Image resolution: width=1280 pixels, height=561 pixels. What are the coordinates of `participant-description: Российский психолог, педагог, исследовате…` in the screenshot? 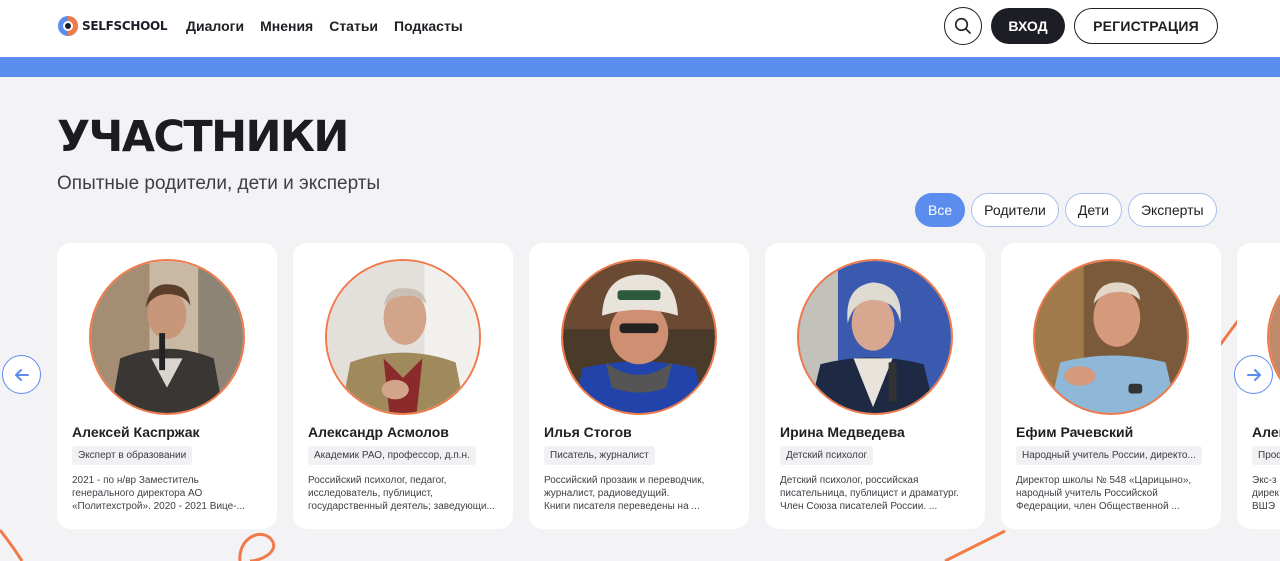 It's located at (401, 493).